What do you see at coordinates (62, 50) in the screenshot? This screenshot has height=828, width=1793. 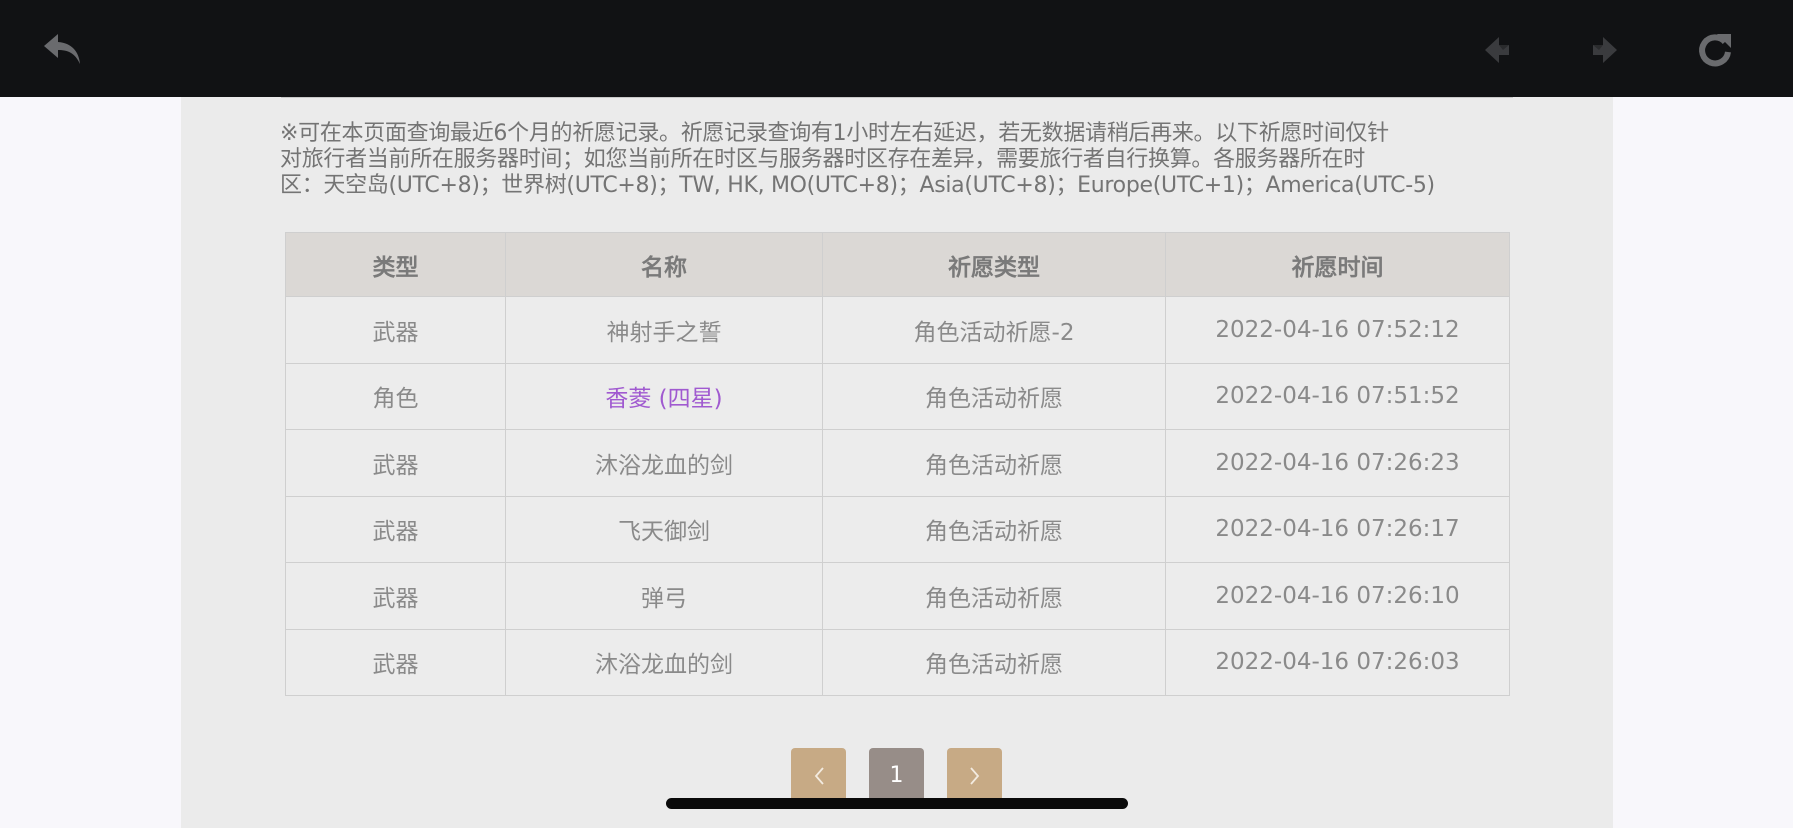 I see `back-arrow-icon` at bounding box center [62, 50].